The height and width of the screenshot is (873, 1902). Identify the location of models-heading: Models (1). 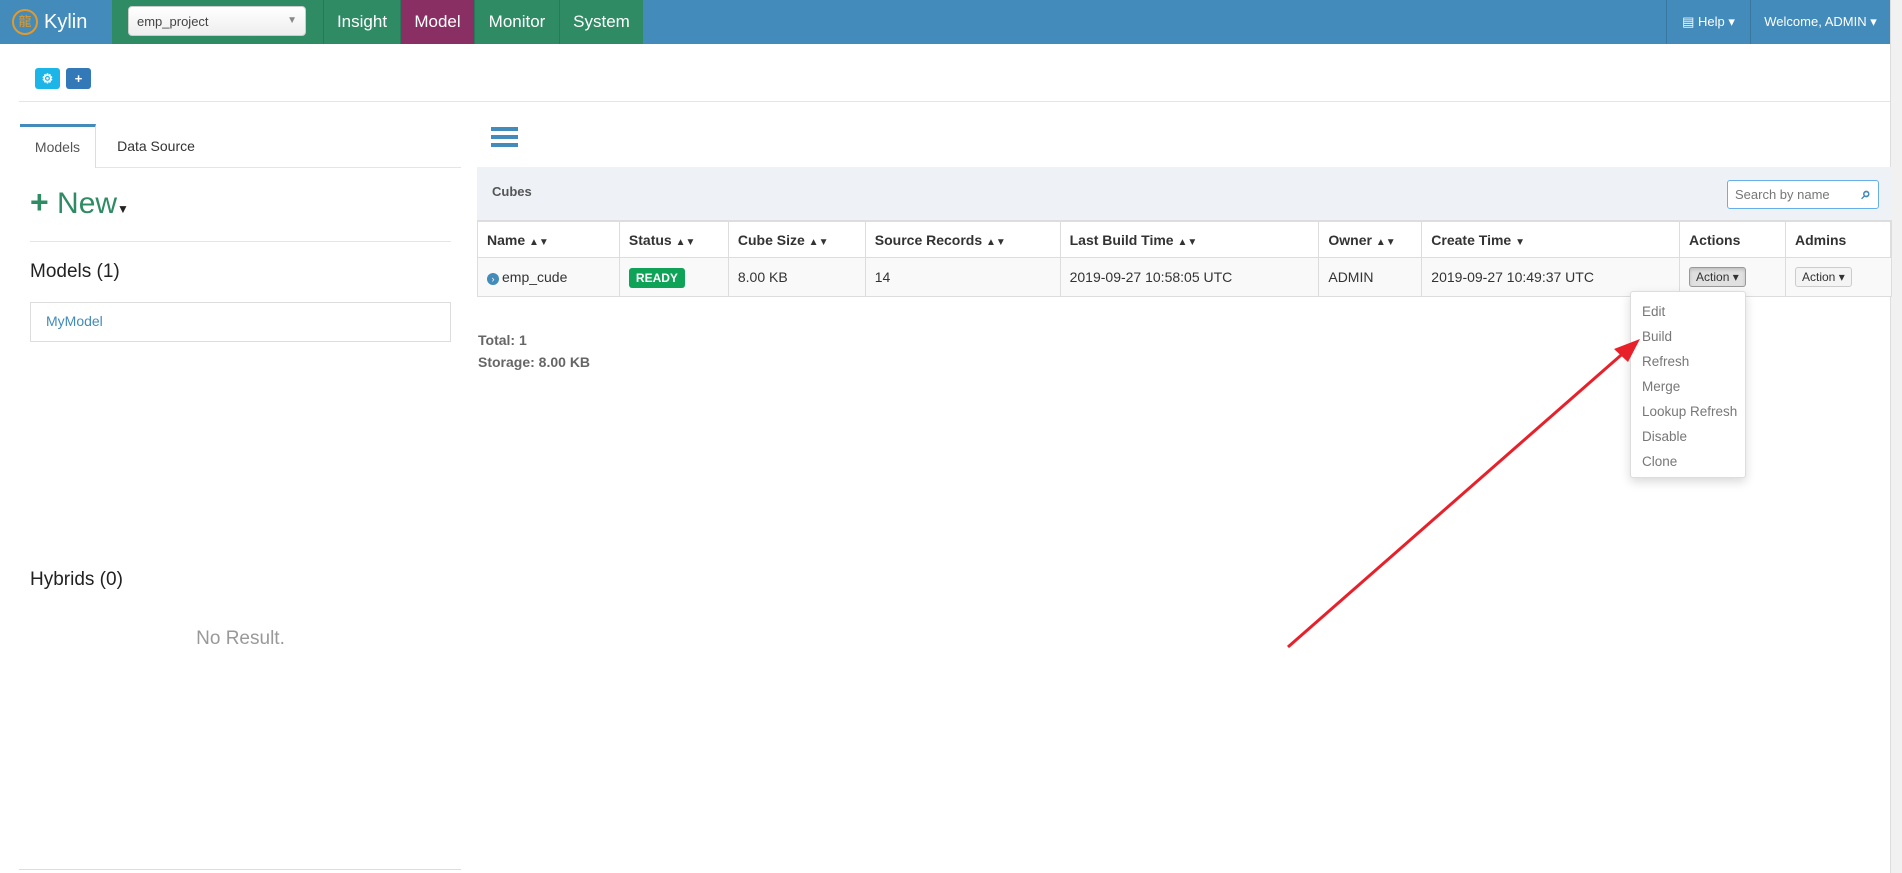
(75, 271).